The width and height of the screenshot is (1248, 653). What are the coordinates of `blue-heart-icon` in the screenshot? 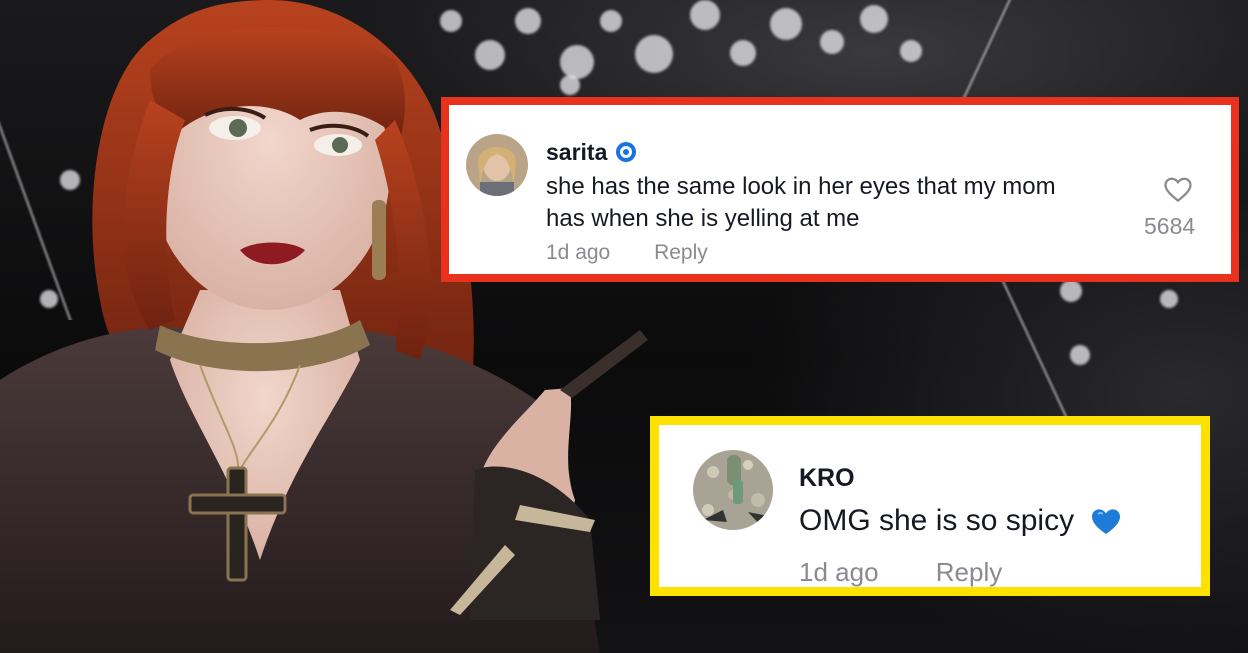 It's located at (1106, 522).